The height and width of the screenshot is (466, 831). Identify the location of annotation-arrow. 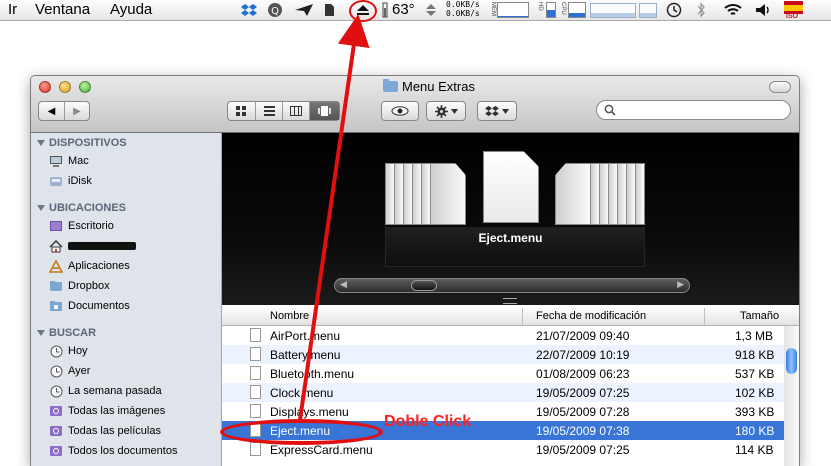
(334, 217).